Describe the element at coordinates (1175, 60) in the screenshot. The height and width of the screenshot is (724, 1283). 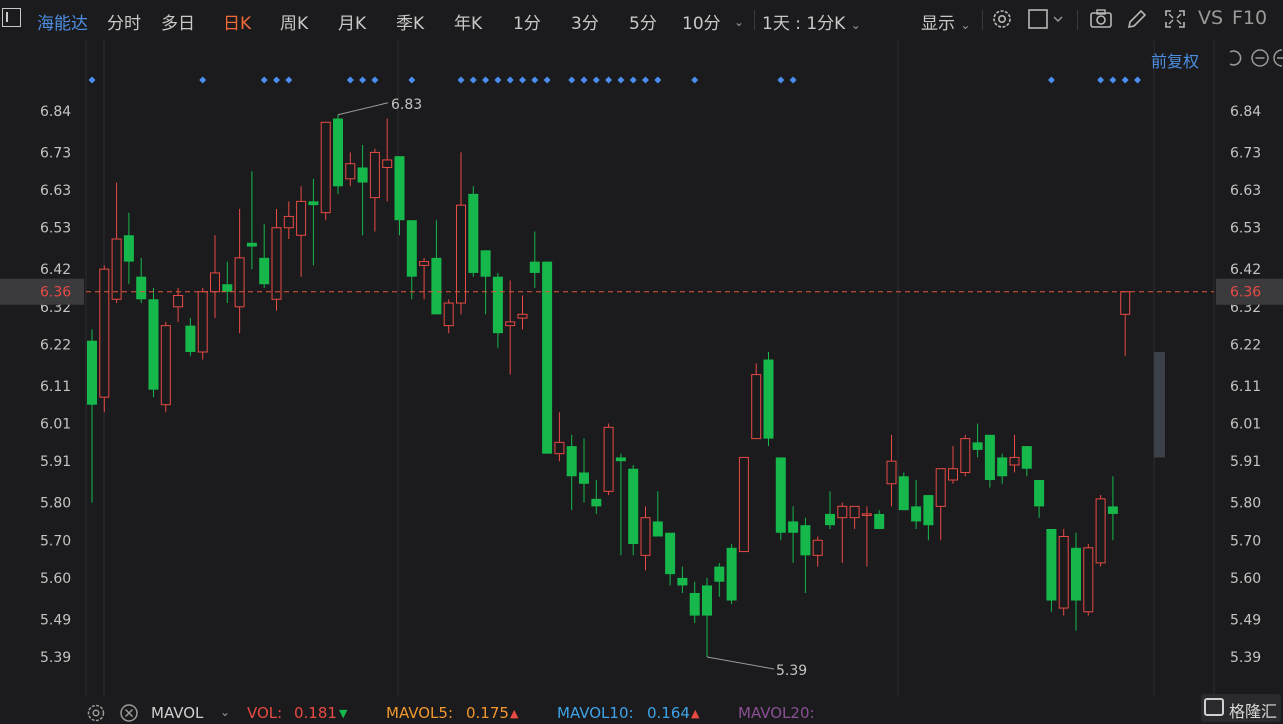
I see `adjust-mode-button: 前复权` at that location.